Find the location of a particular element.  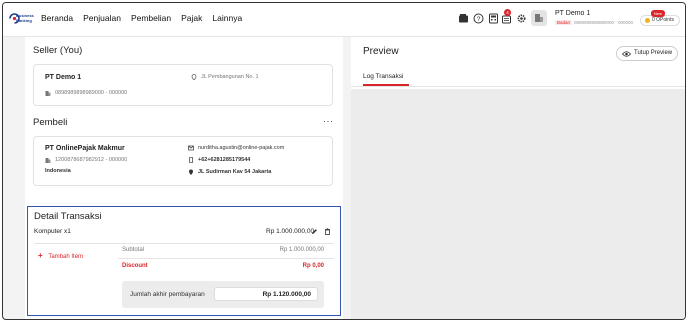

buyer-name: PT OnlinePajak Makmur is located at coordinates (85, 148).